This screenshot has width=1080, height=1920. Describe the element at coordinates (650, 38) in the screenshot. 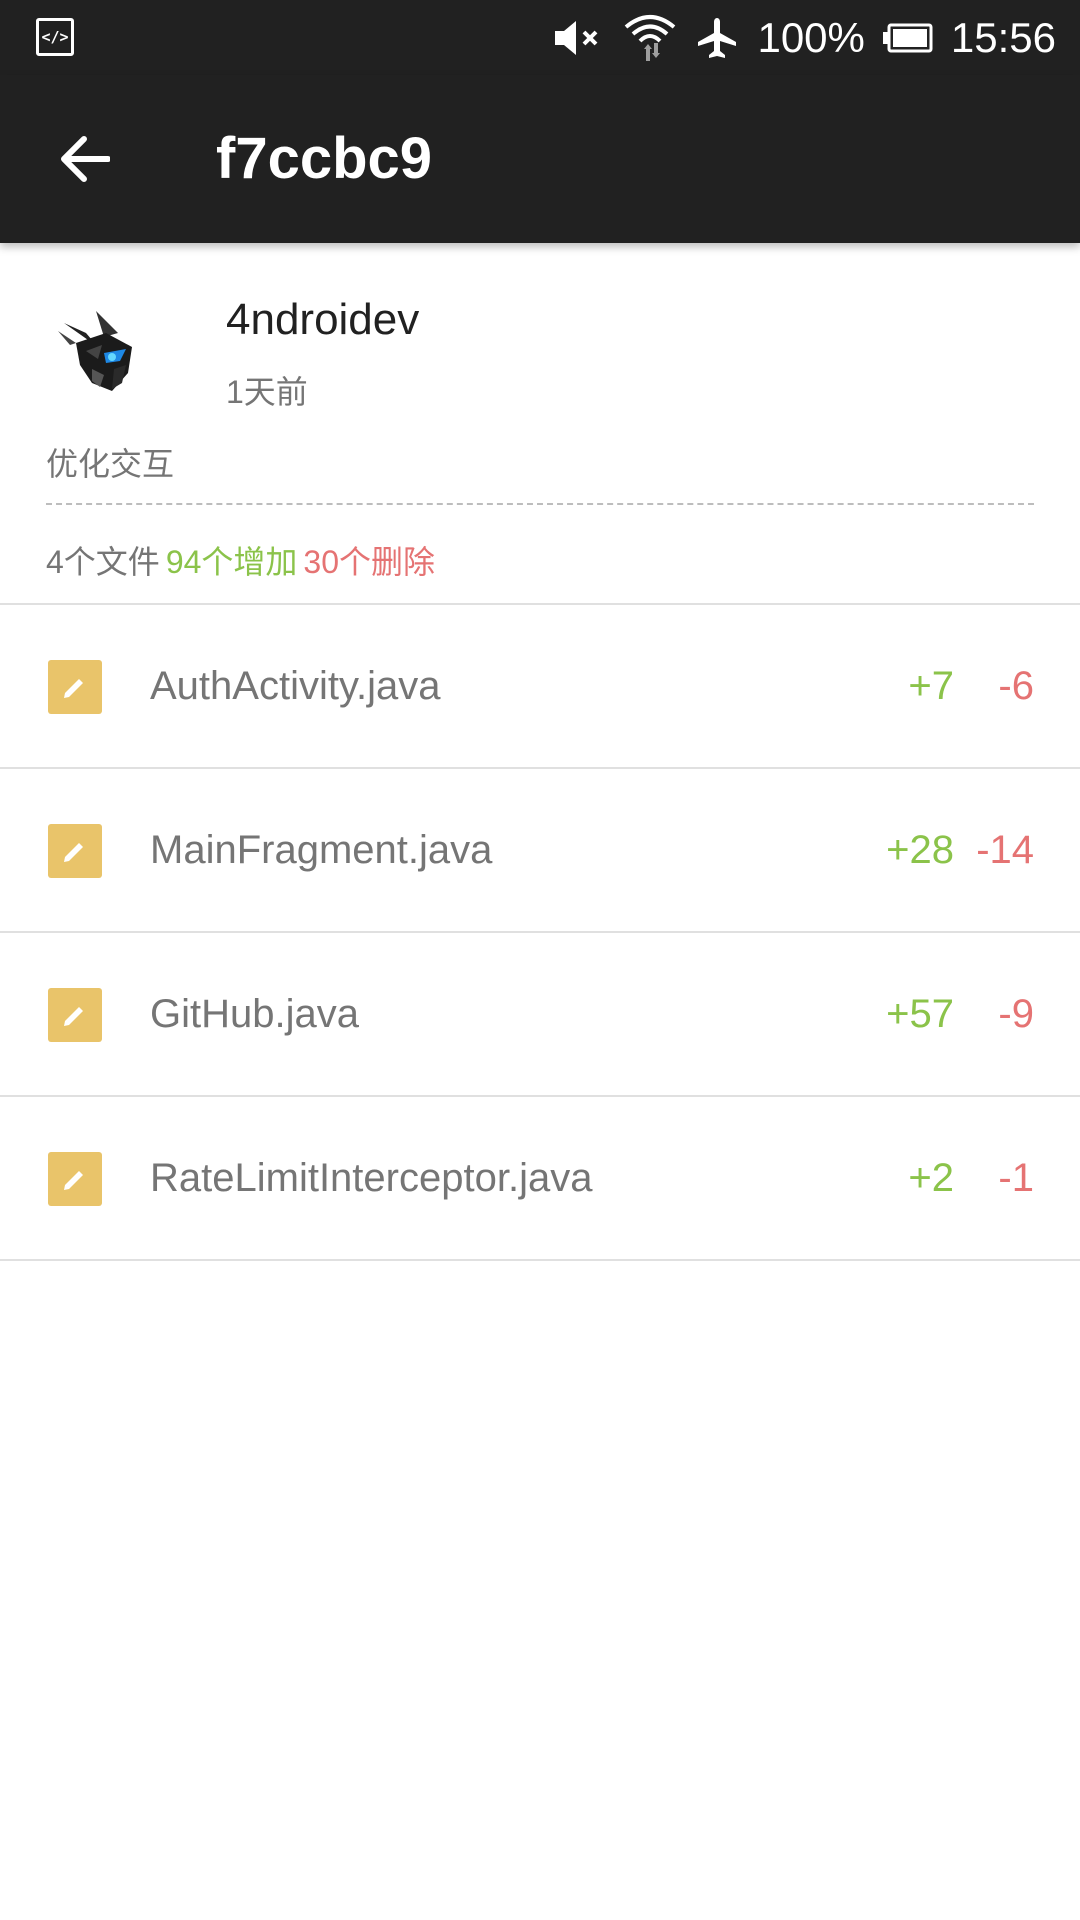

I see `wifi-icon` at that location.